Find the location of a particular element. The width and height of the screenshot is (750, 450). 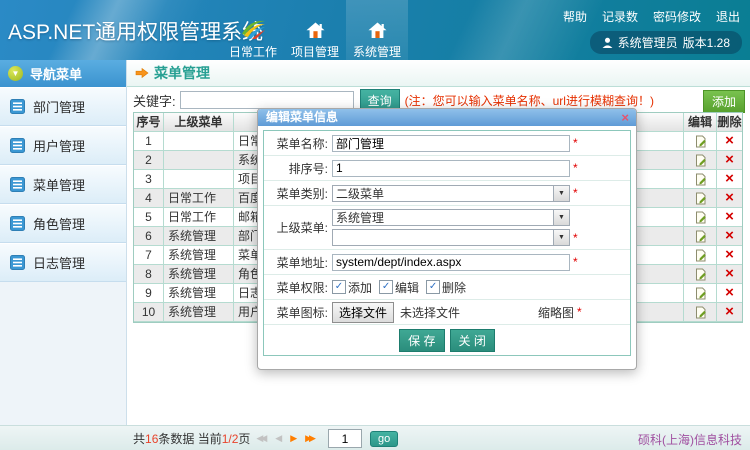

user-name: 系统管理员 is located at coordinates (647, 43).